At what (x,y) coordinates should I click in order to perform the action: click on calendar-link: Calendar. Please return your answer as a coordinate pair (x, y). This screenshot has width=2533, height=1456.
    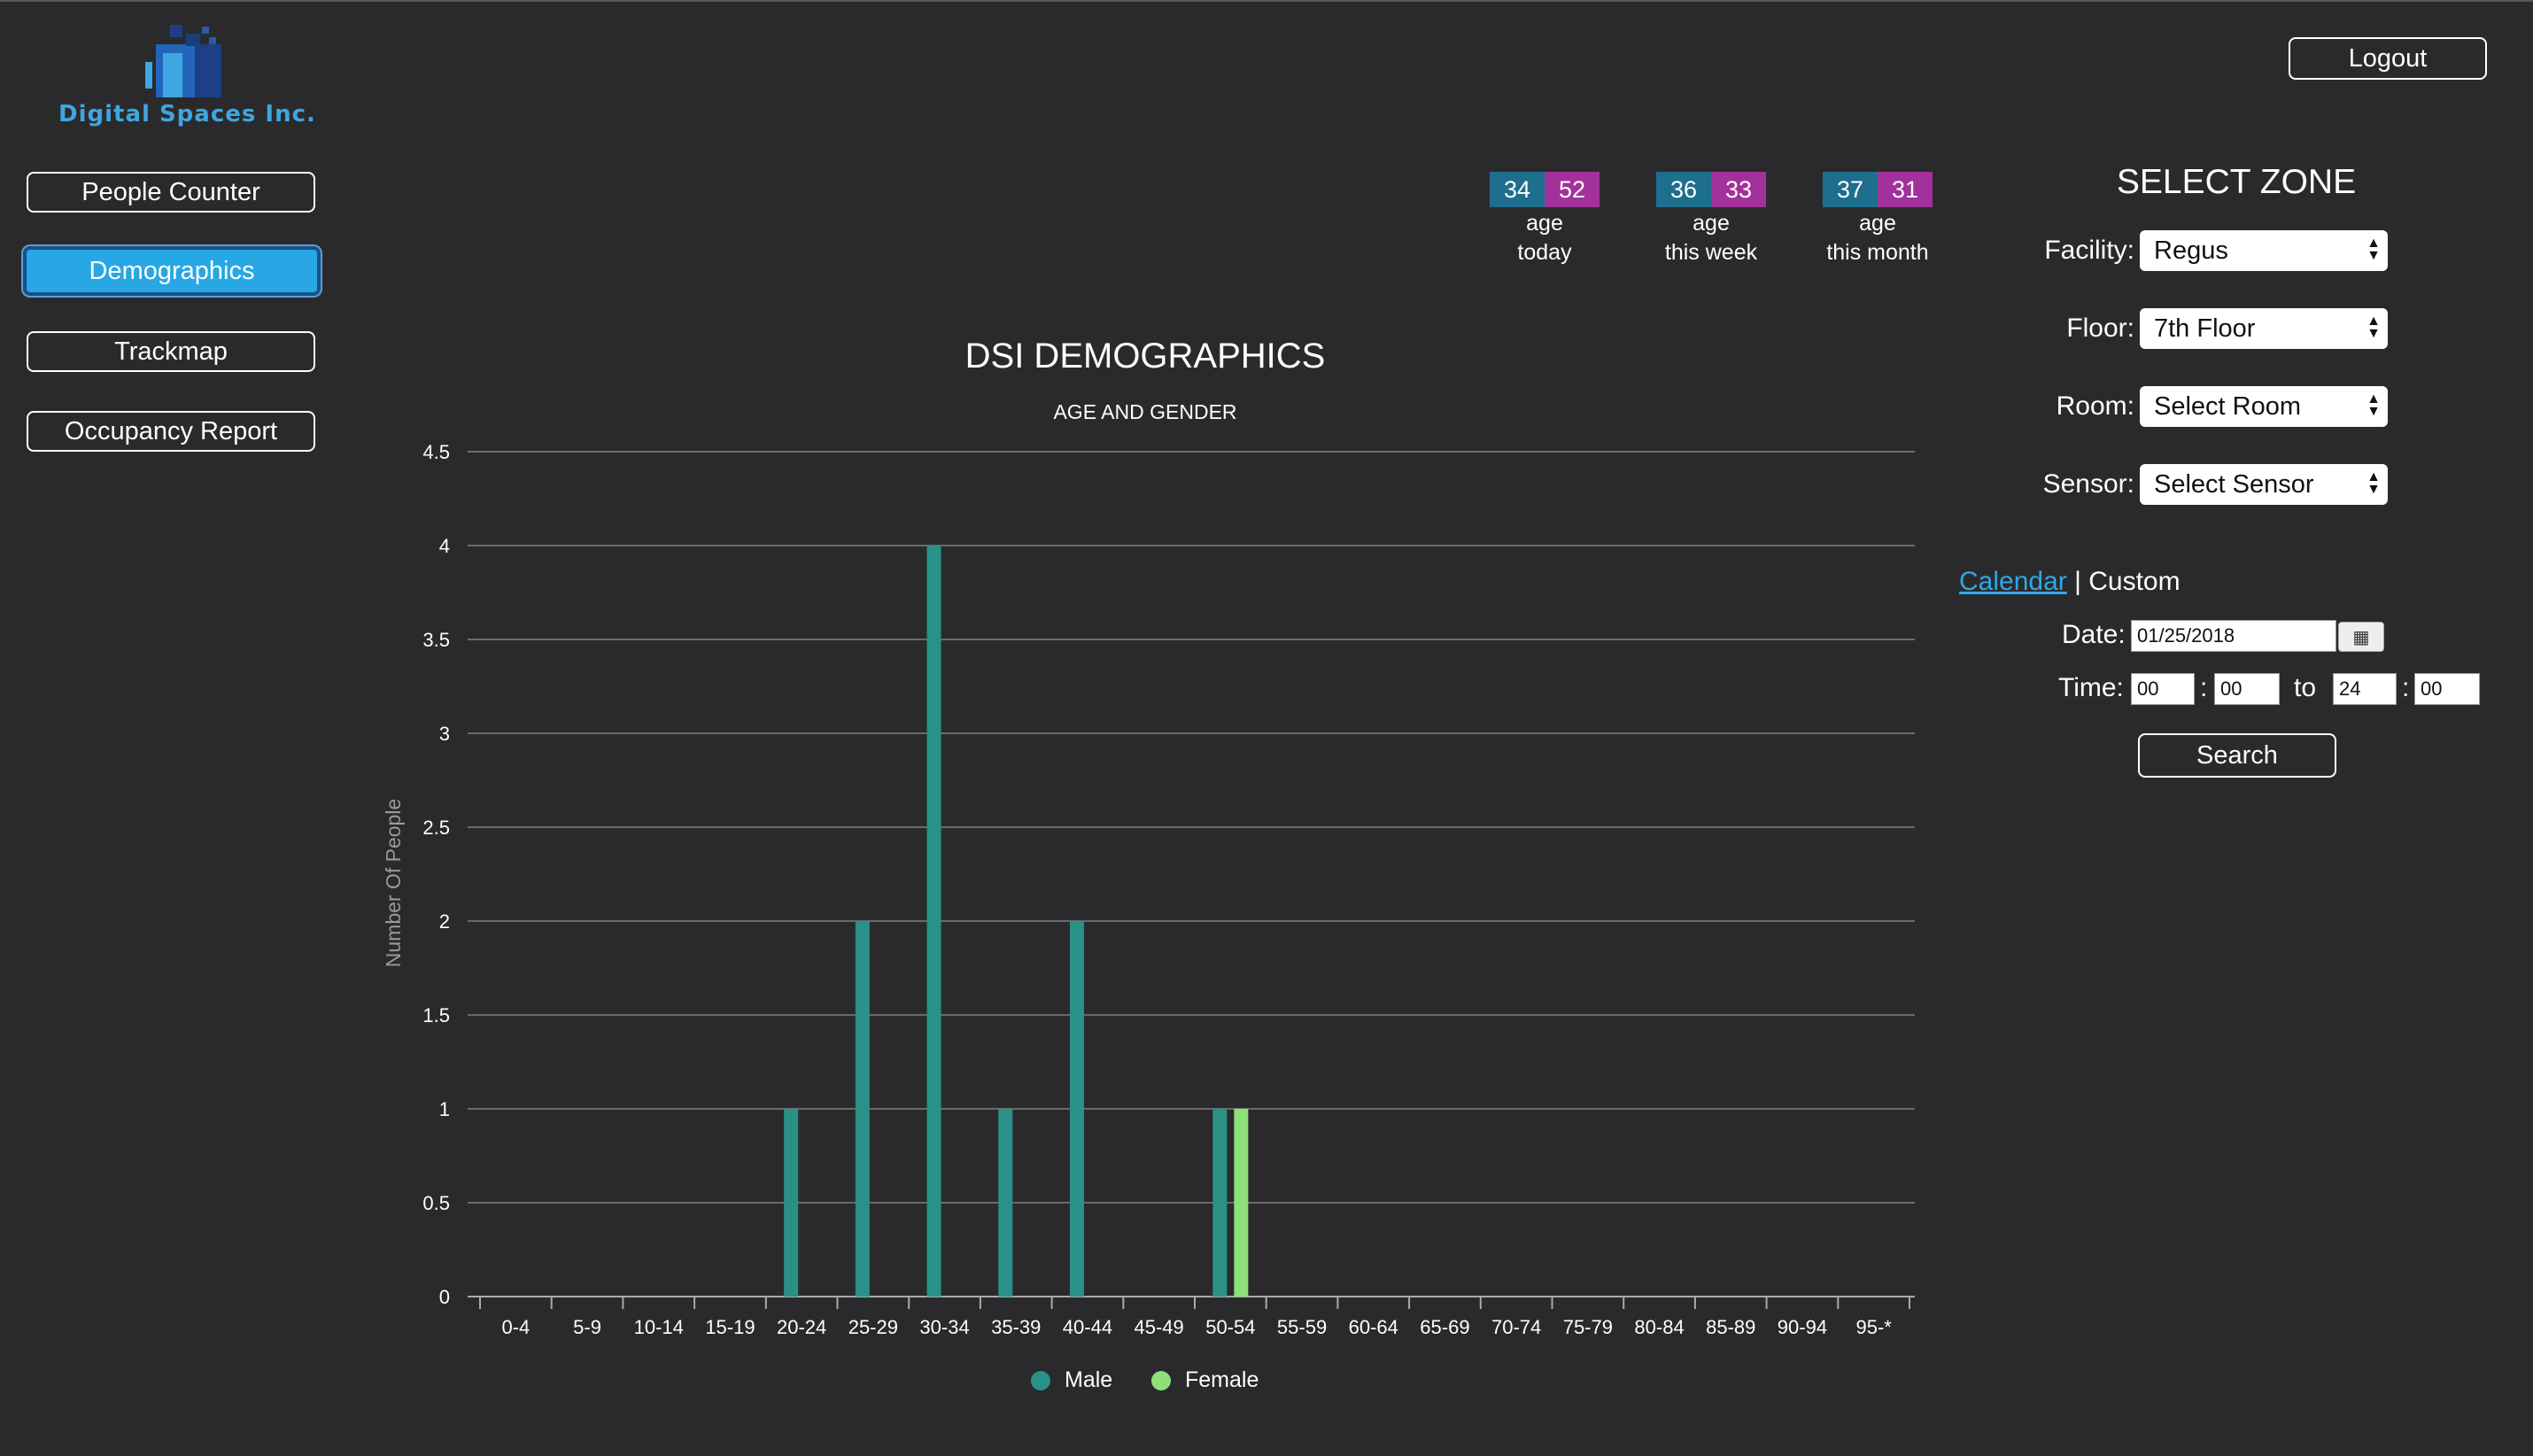
    Looking at the image, I should click on (2013, 581).